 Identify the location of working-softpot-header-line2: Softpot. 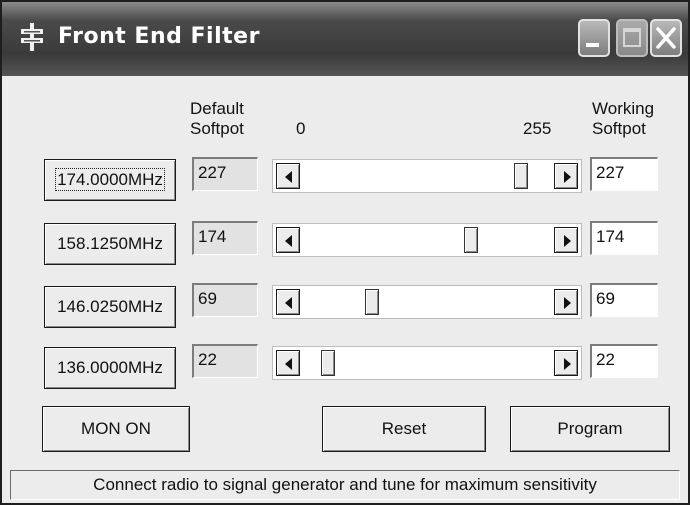
(619, 128).